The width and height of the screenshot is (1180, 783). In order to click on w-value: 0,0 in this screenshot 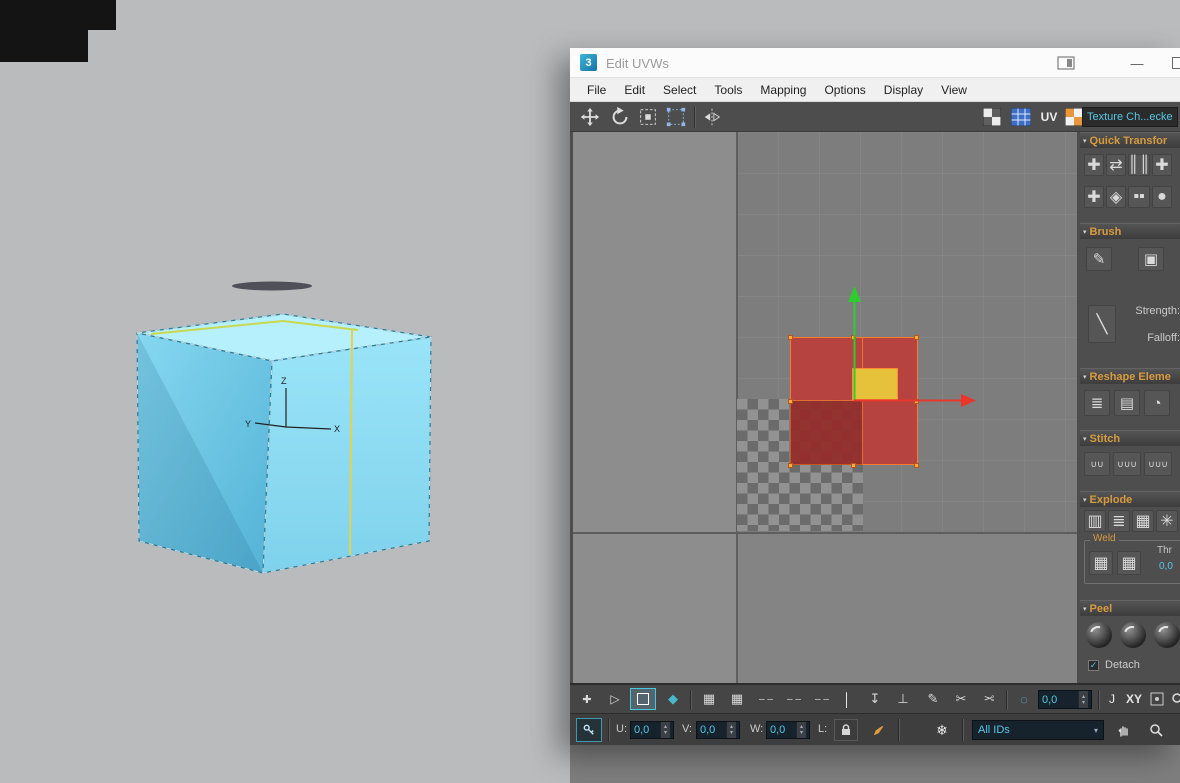, I will do `click(777, 730)`.